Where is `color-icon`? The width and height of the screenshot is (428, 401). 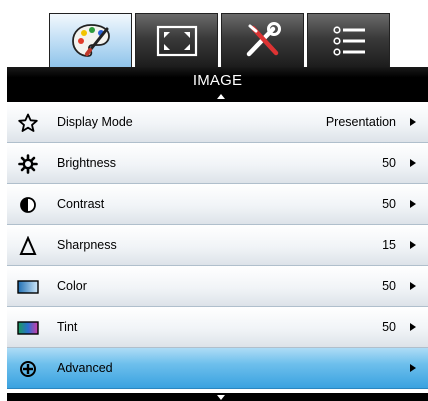 color-icon is located at coordinates (28, 286).